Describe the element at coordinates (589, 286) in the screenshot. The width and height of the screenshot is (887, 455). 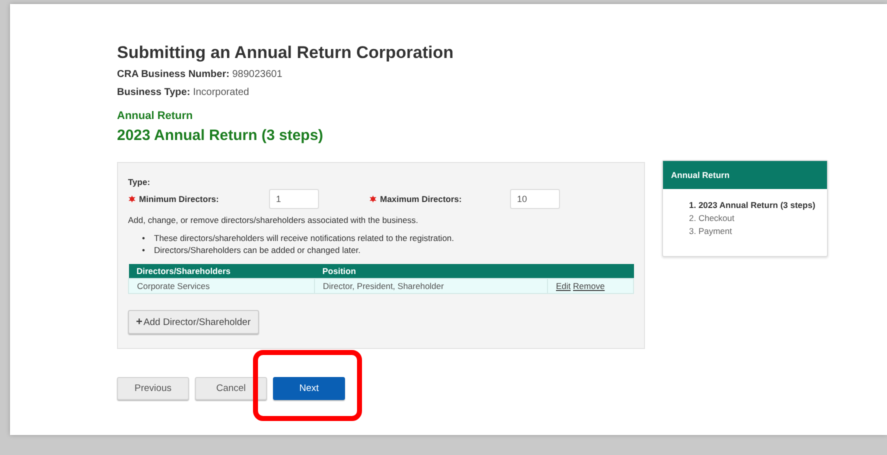
I see `action-link: Remove` at that location.